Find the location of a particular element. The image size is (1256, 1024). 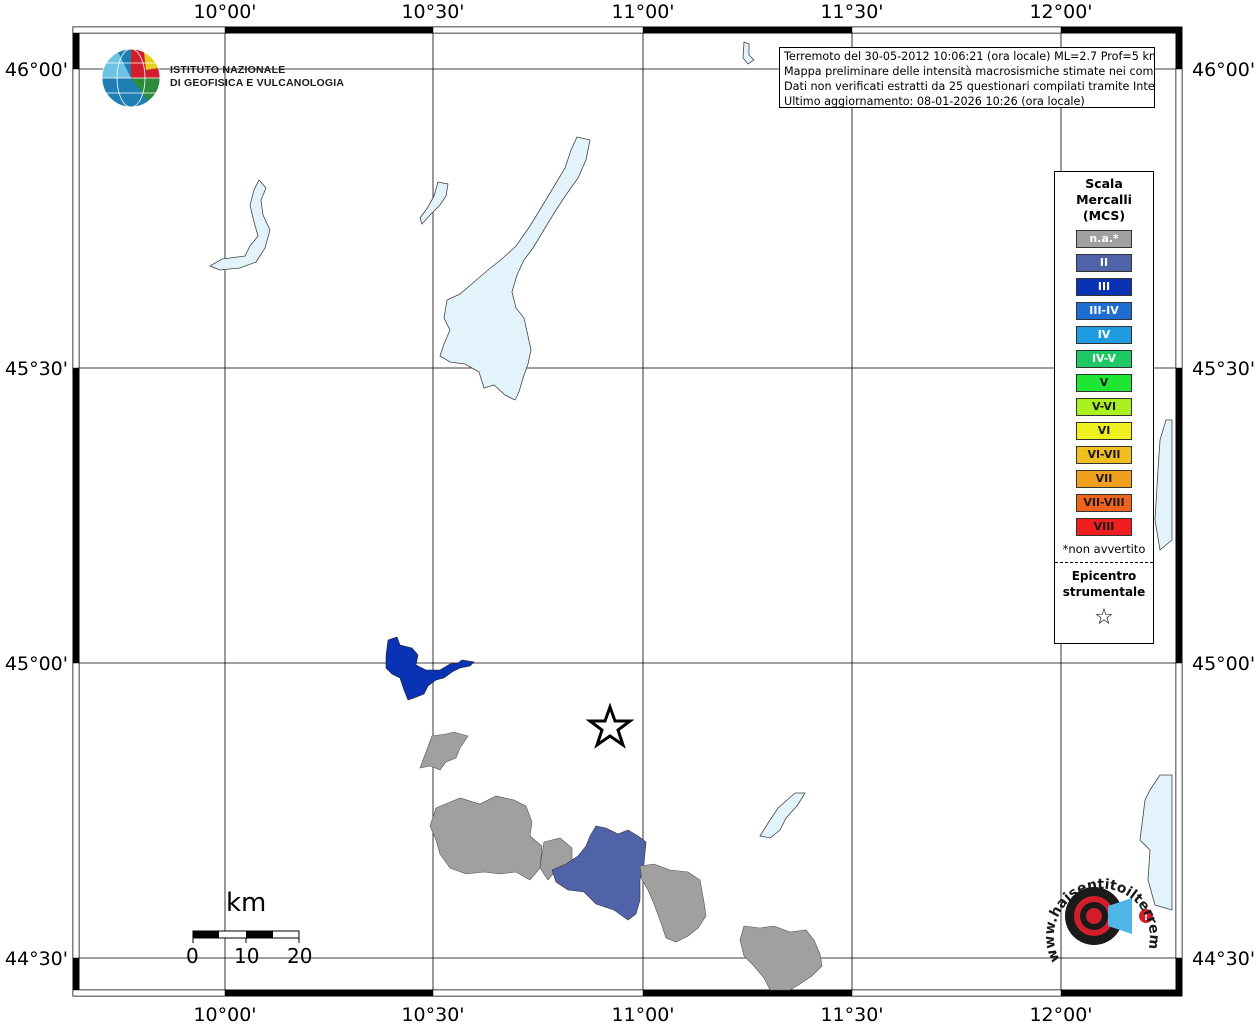

legend-item: VI-VII is located at coordinates (1104, 455).